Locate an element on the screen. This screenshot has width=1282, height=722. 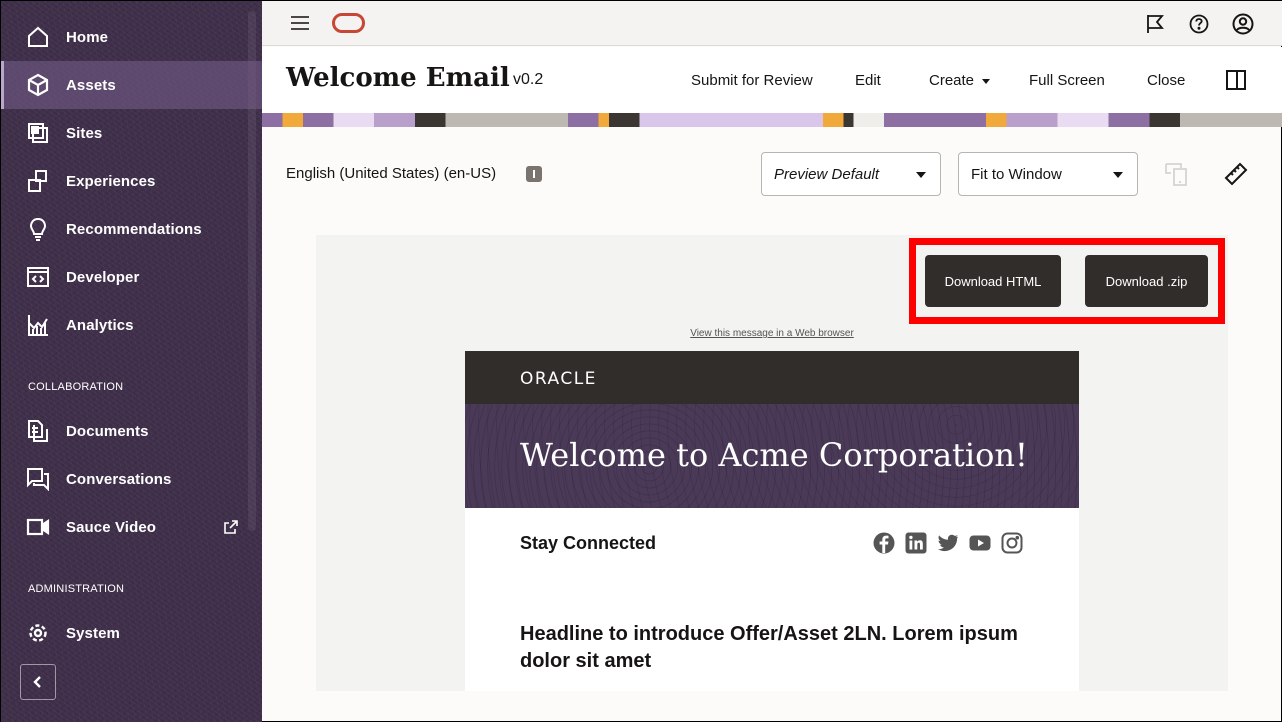
sidebar-item-label: Recommendations is located at coordinates (134, 229).